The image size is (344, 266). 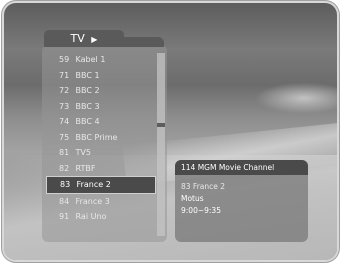 What do you see at coordinates (87, 75) in the screenshot?
I see `channel-name: BBC 1` at bounding box center [87, 75].